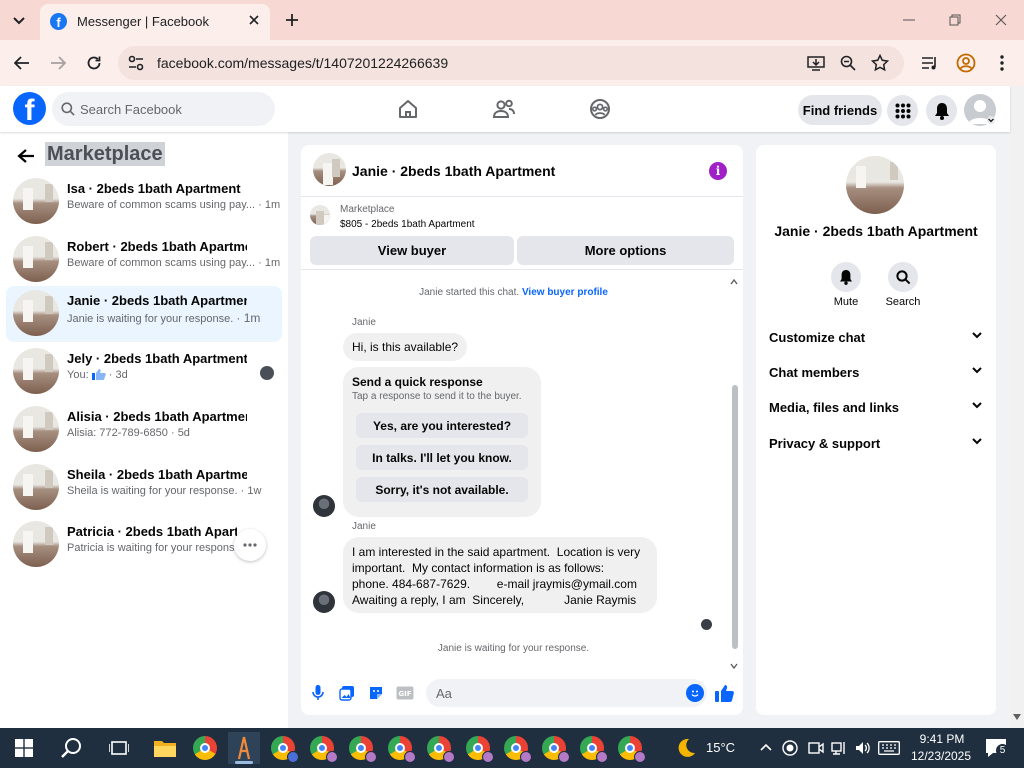  What do you see at coordinates (941, 110) in the screenshot?
I see `notifications-bell-icon` at bounding box center [941, 110].